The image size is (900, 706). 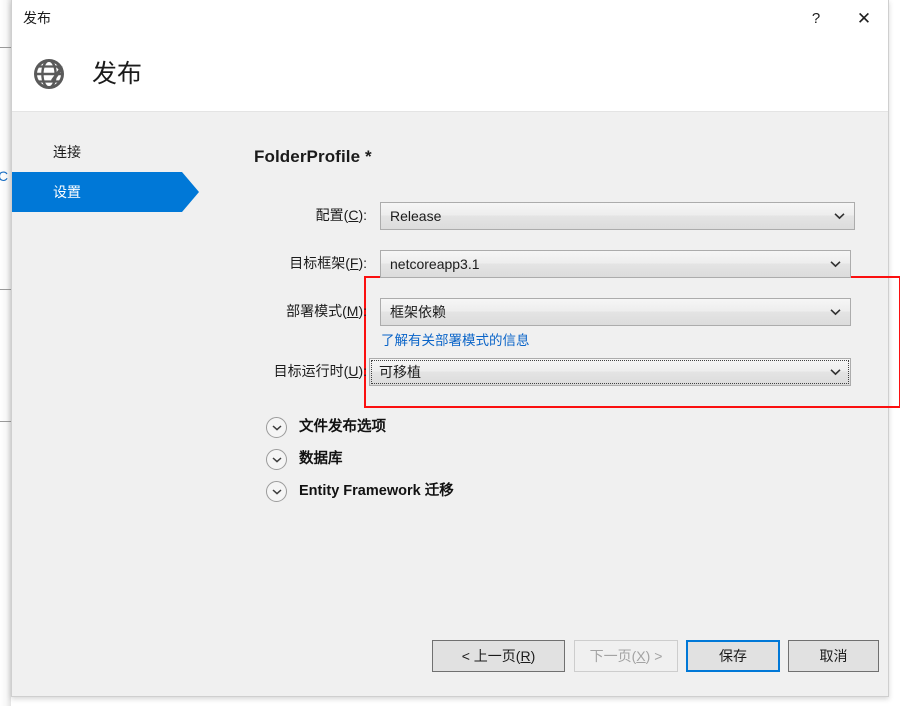 I want to click on label-mnemonic: M, so click(x=352, y=311).